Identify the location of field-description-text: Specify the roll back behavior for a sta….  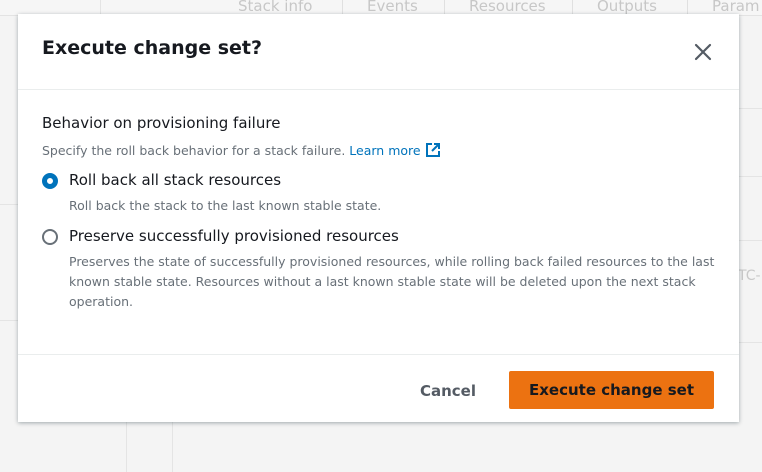
(194, 150).